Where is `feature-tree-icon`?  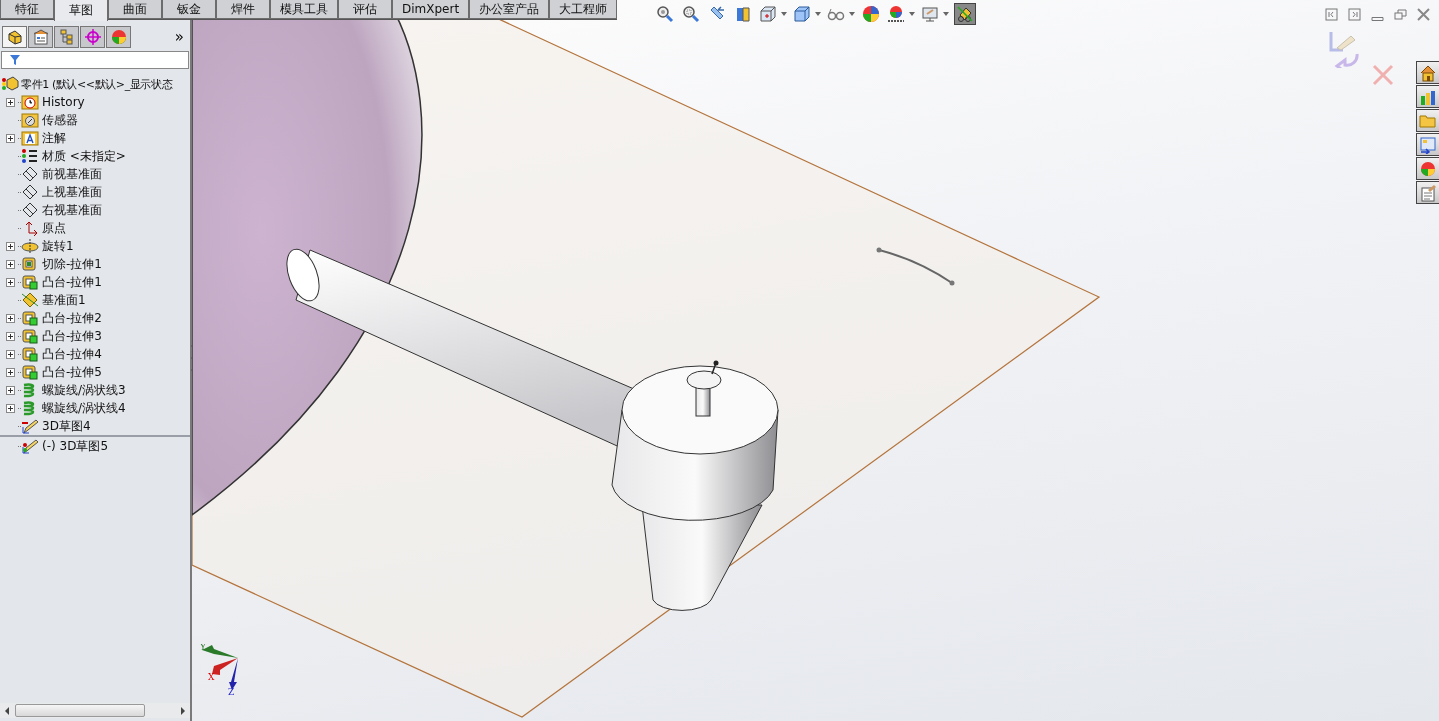
feature-tree-icon is located at coordinates (14, 37).